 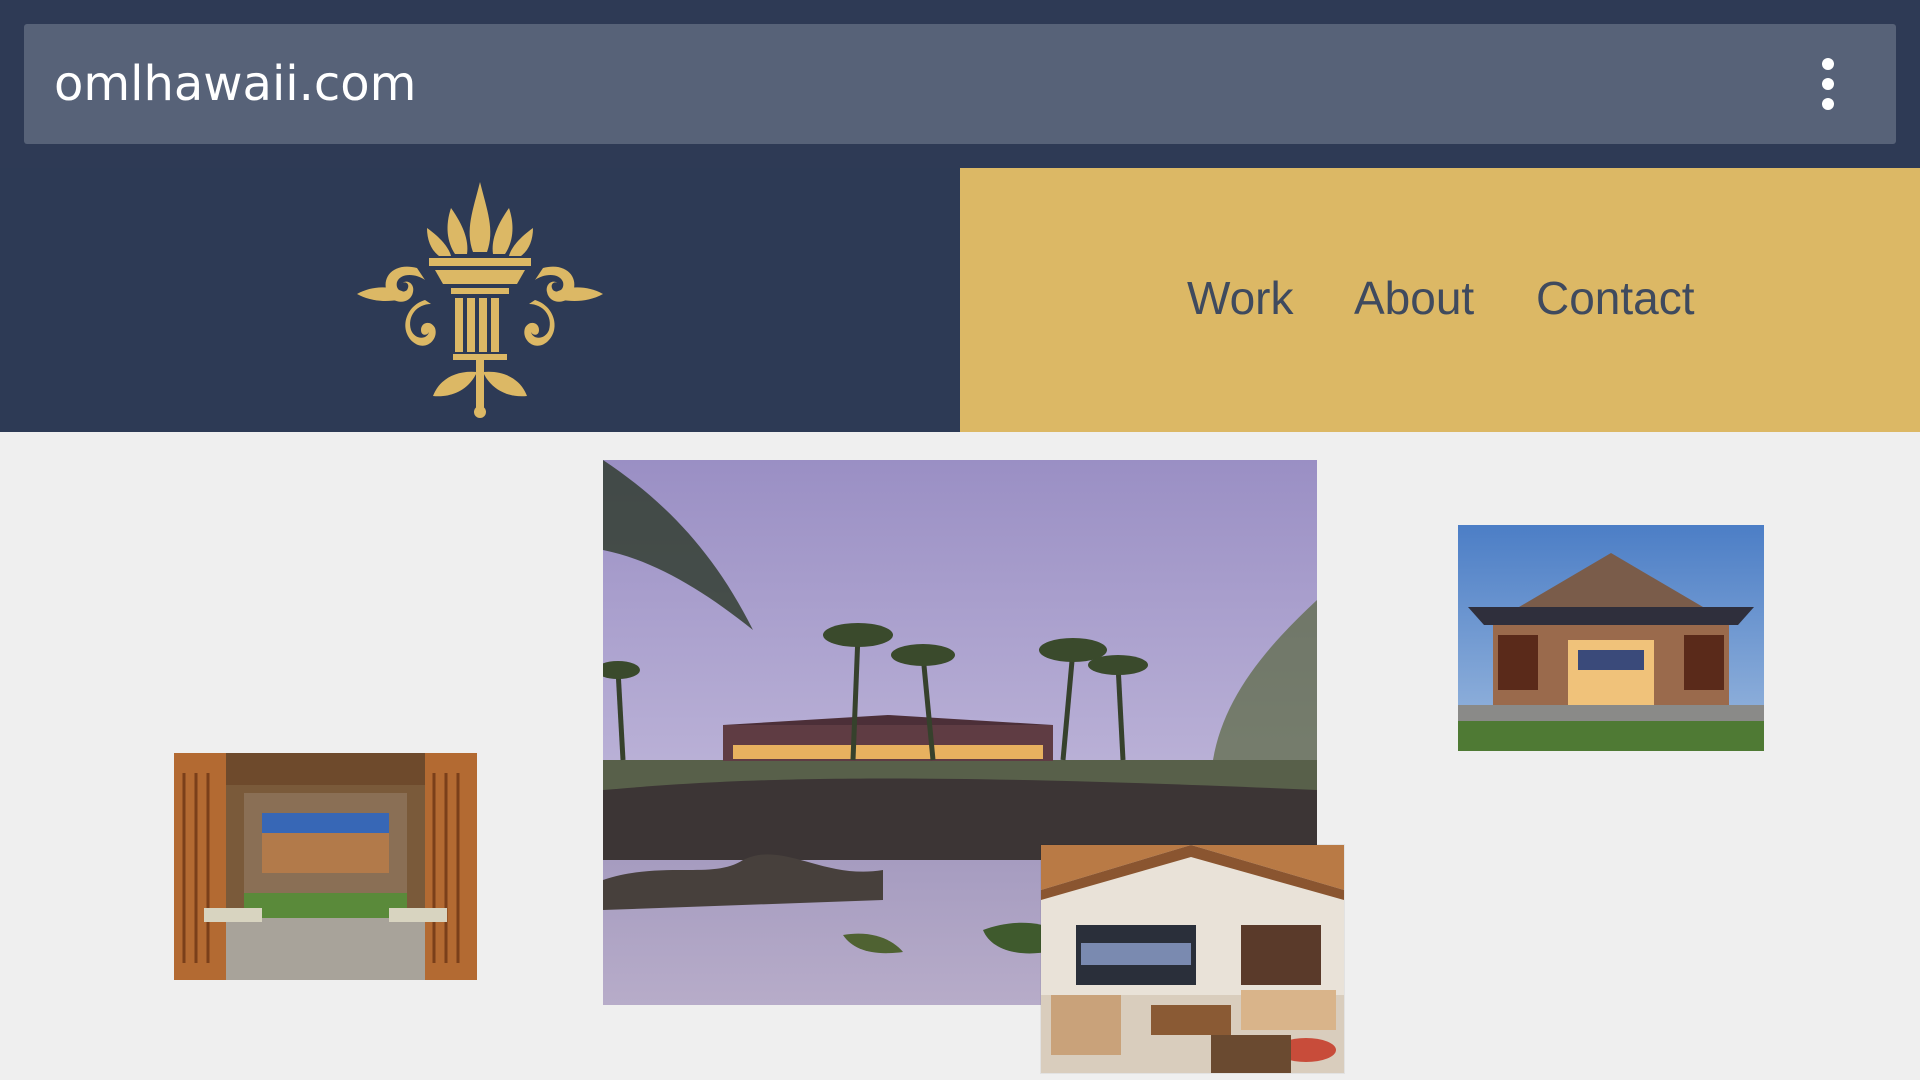 What do you see at coordinates (1828, 84) in the screenshot?
I see `kebab-menu-icon` at bounding box center [1828, 84].